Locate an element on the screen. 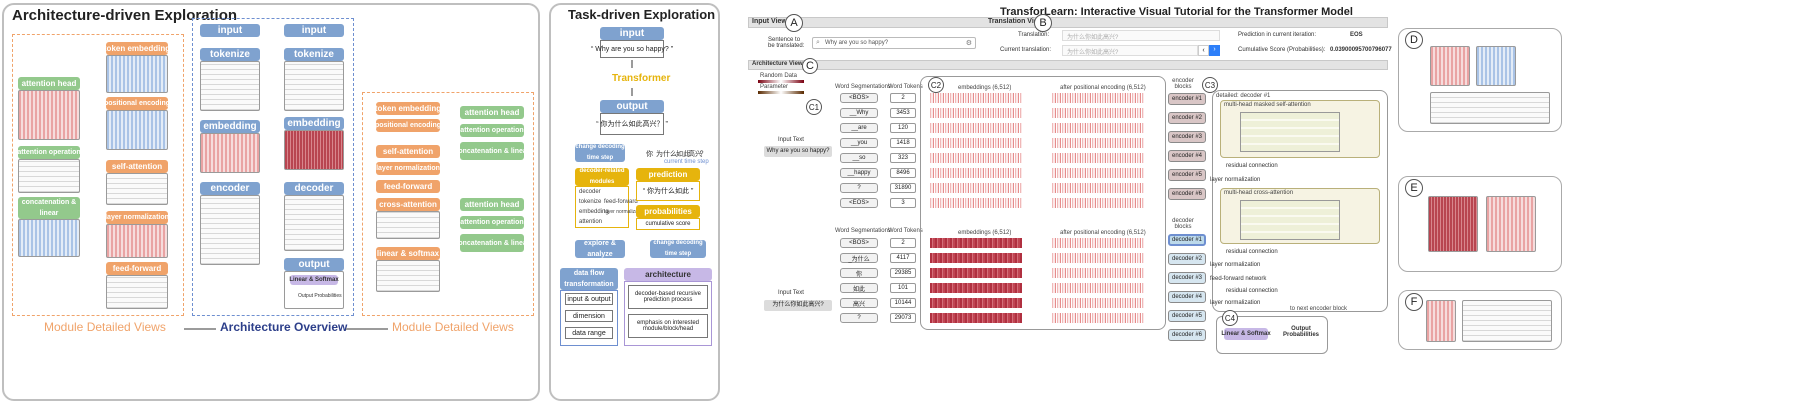  task-output-text: “ 你为什么如此高兴？ ” is located at coordinates (632, 124).